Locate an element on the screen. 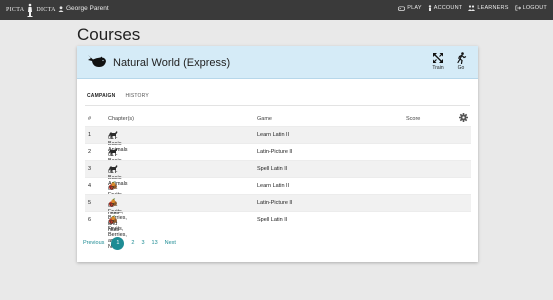 This screenshot has height=300, width=553. table-row: 3 01 - Basic Animals Spell Latin II is located at coordinates (278, 173).